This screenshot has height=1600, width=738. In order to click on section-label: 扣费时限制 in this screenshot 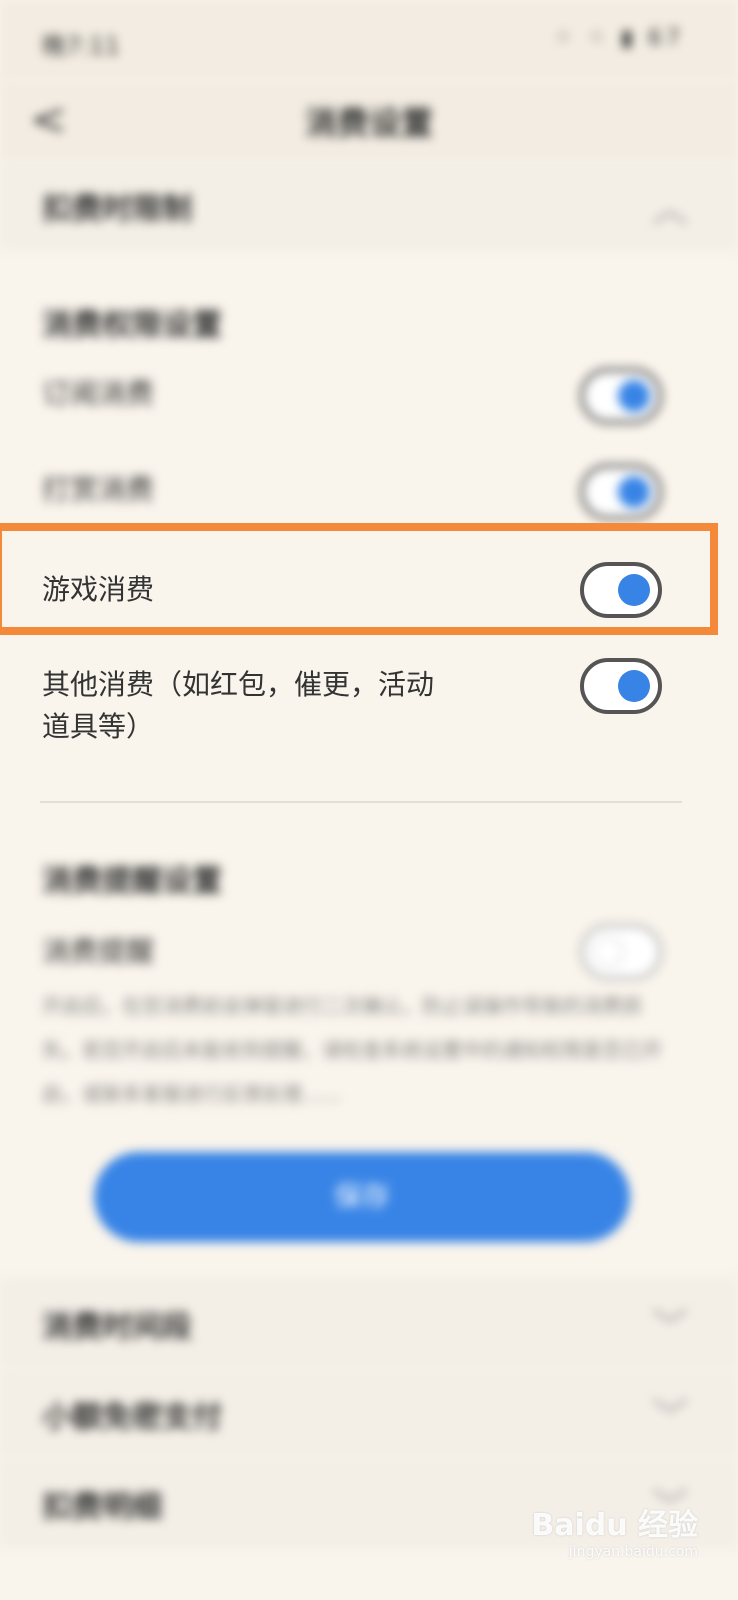, I will do `click(117, 209)`.